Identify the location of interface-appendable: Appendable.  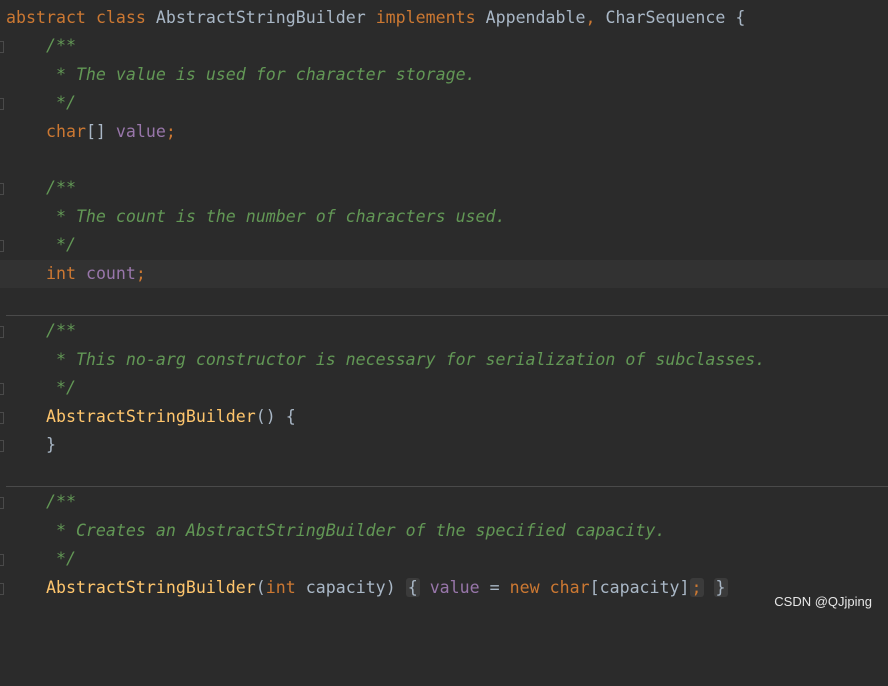
(535, 17).